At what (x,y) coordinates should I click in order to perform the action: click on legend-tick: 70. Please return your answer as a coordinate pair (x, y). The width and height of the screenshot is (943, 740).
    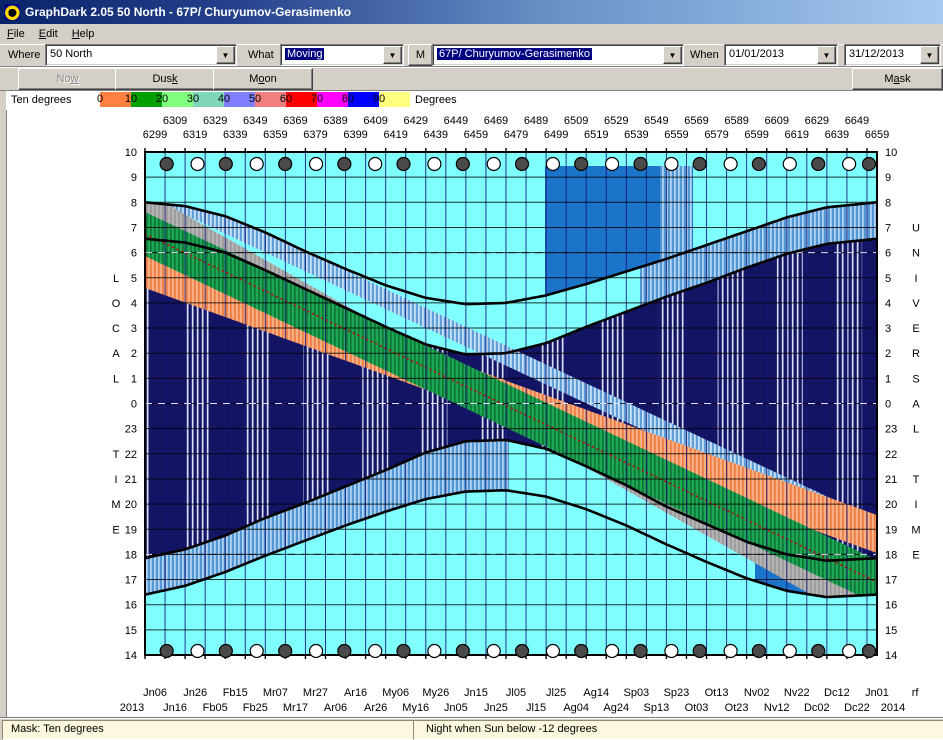
    Looking at the image, I should click on (317, 99).